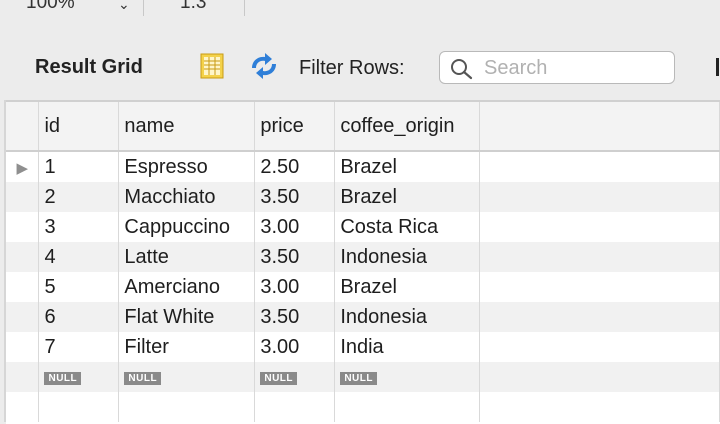 The width and height of the screenshot is (720, 424). Describe the element at coordinates (187, 127) in the screenshot. I see `column-header-name: name` at that location.